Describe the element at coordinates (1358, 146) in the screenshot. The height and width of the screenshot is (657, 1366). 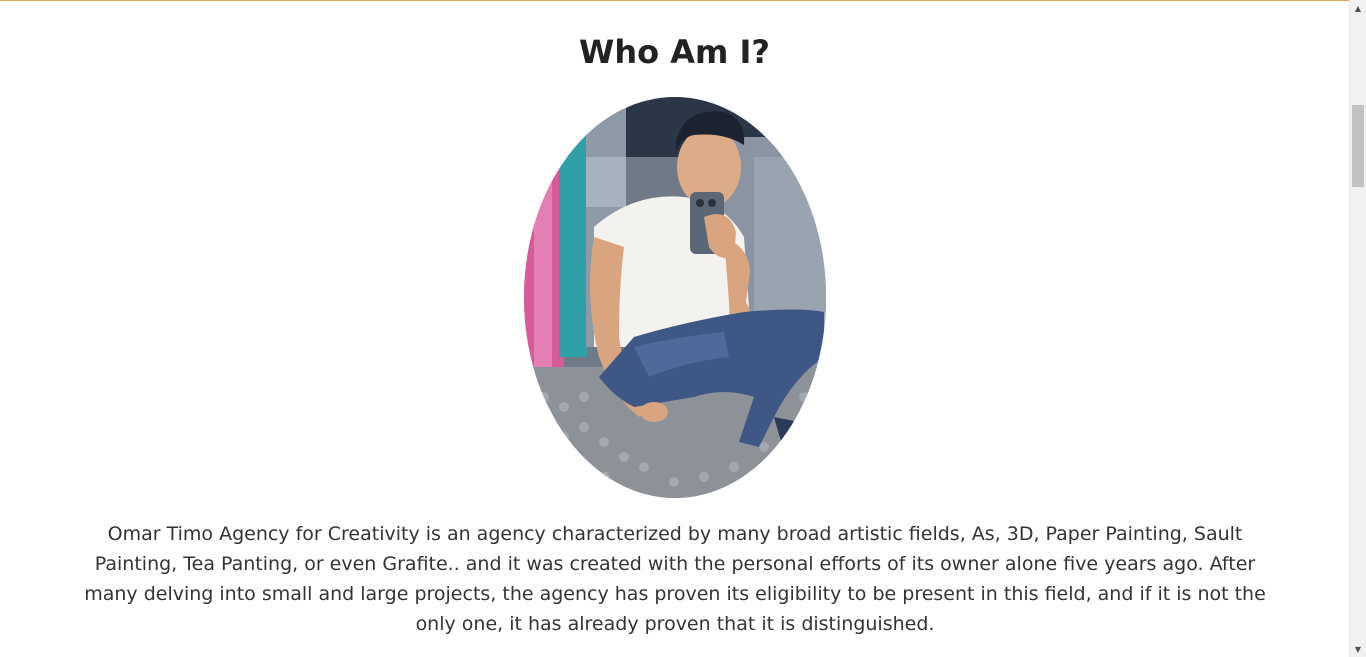
I see `scroll-thumb` at that location.